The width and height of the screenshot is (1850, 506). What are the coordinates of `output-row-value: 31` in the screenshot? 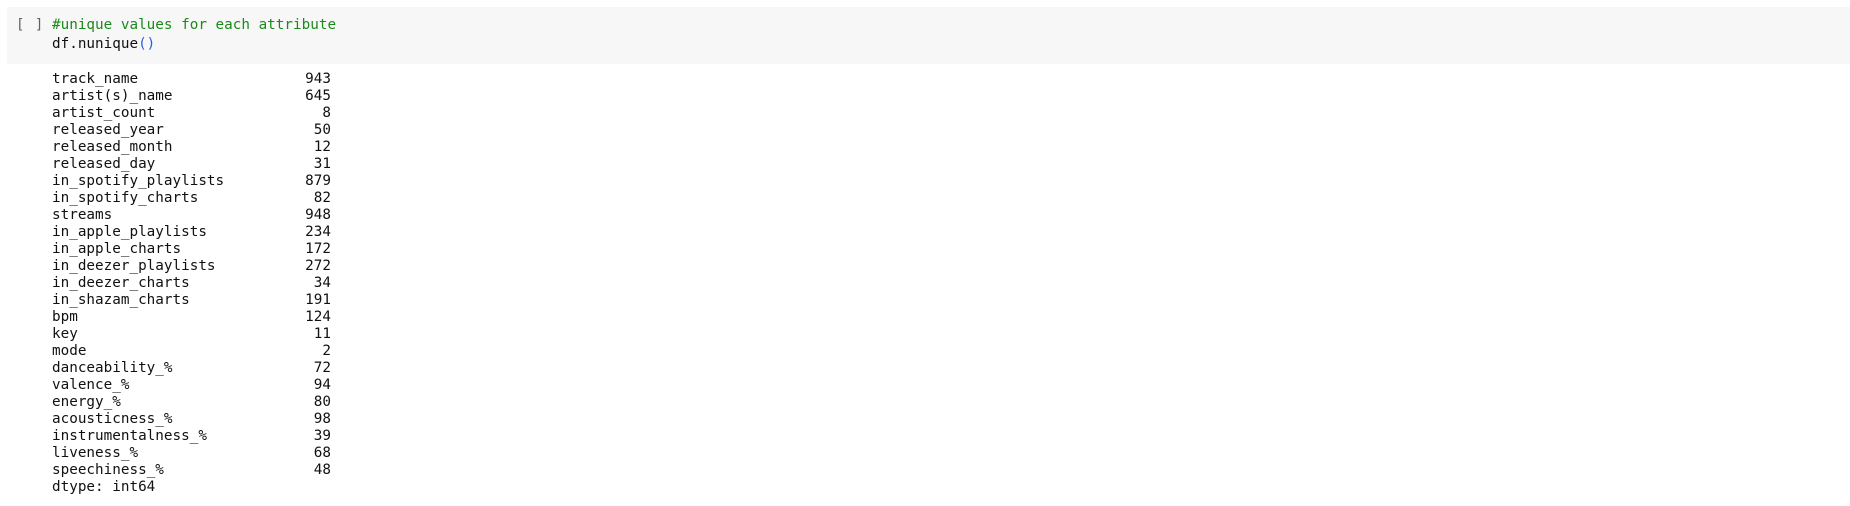 It's located at (322, 164).